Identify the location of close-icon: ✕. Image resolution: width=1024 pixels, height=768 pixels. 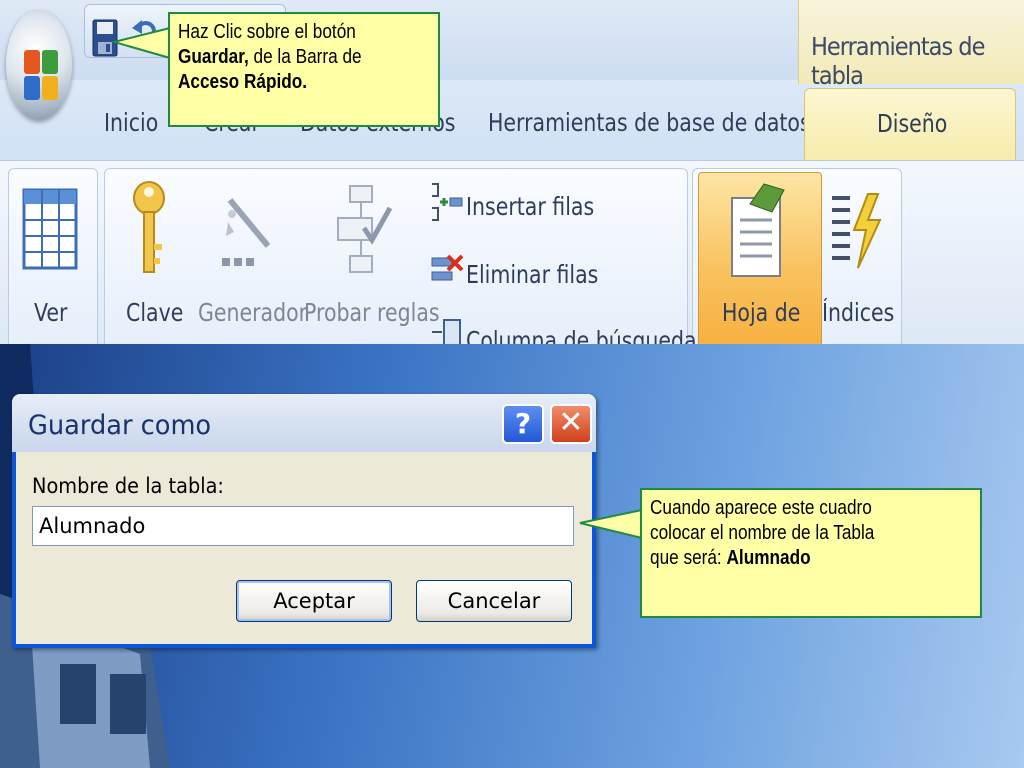
(571, 422).